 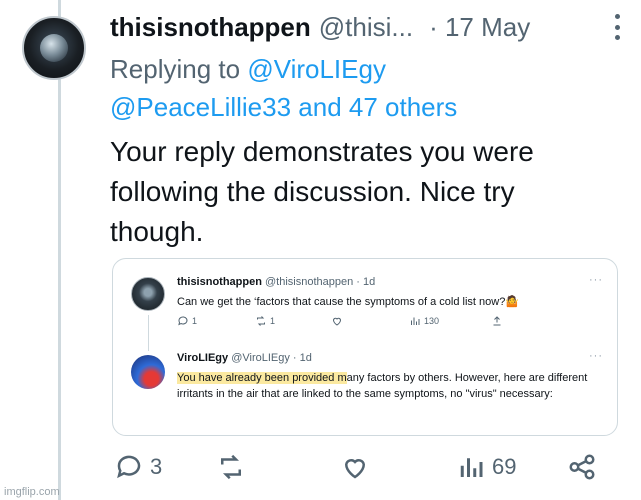 What do you see at coordinates (596, 280) in the screenshot?
I see `quoted-more-1: ···` at bounding box center [596, 280].